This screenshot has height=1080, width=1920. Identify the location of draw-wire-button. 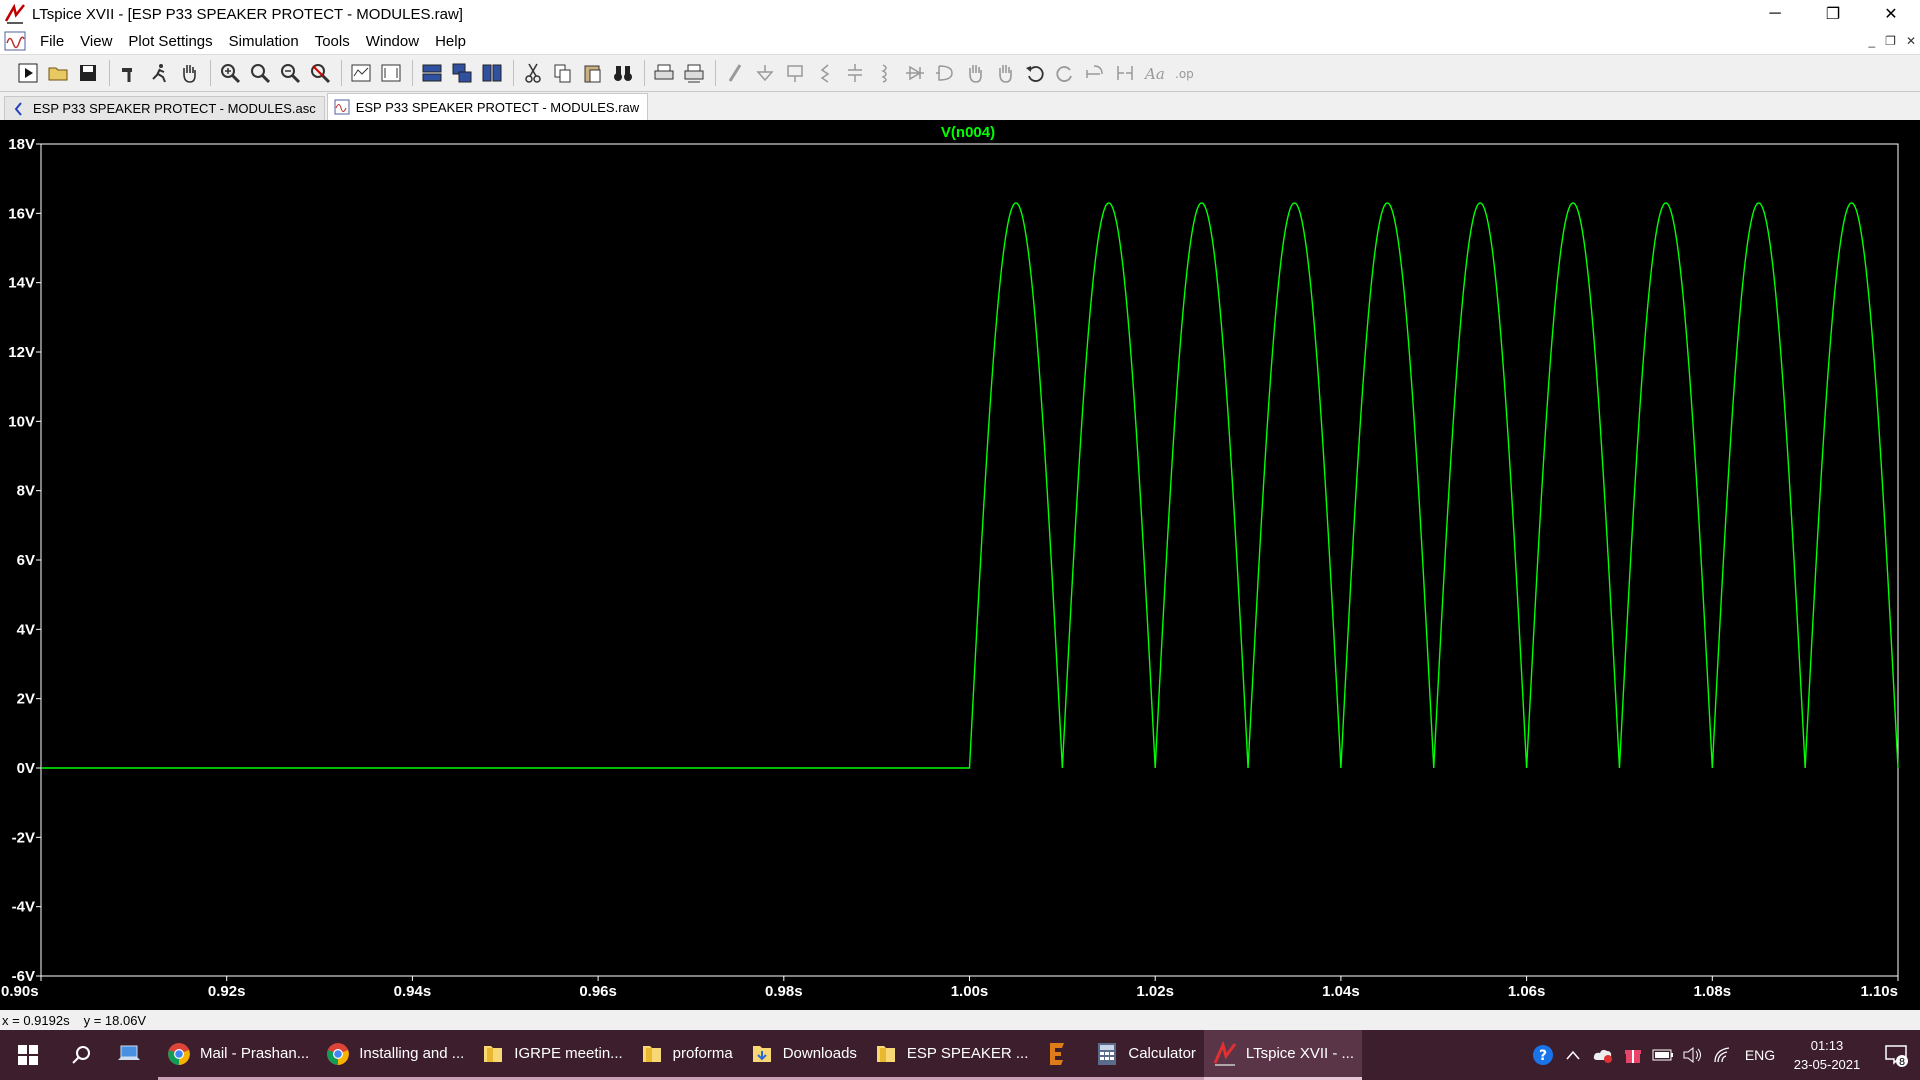
(735, 73).